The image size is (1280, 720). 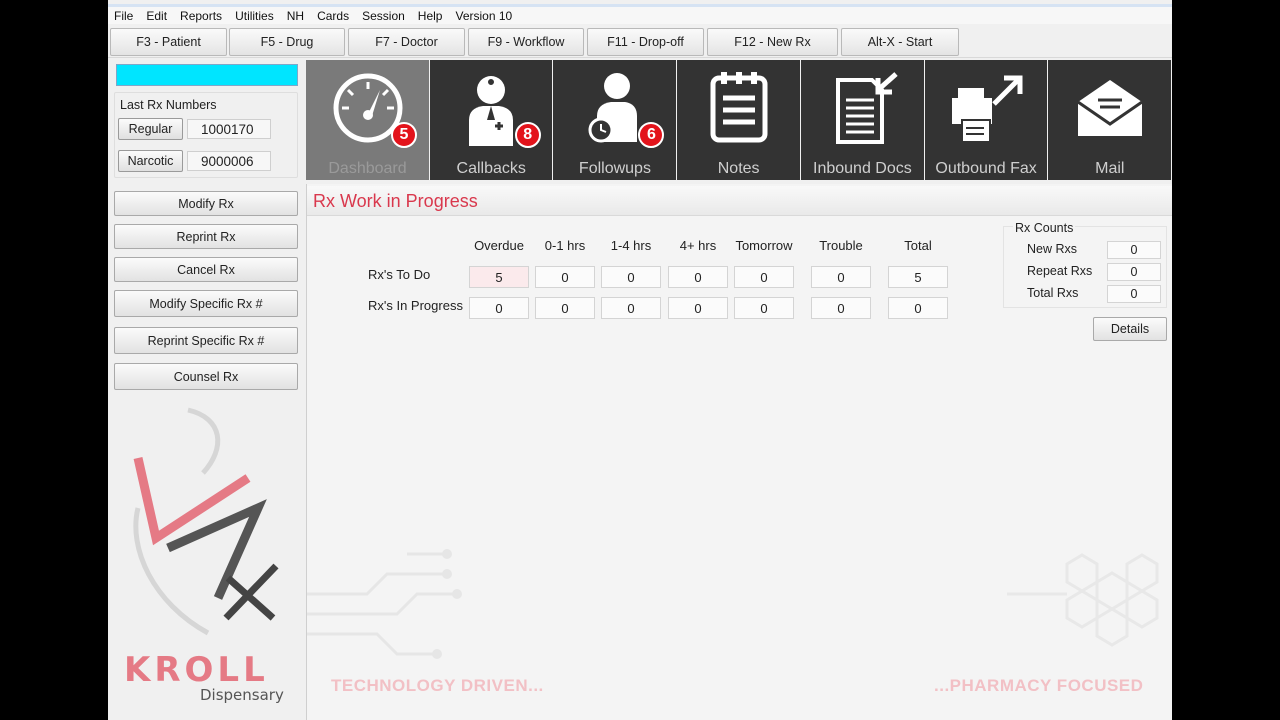 What do you see at coordinates (383, 16) in the screenshot?
I see `menu-session: Session` at bounding box center [383, 16].